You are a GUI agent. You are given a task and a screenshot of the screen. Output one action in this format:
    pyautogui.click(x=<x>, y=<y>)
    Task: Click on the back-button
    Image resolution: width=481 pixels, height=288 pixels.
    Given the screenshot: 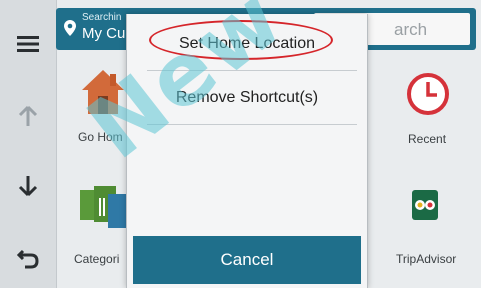 What is the action you would take?
    pyautogui.click(x=28, y=258)
    